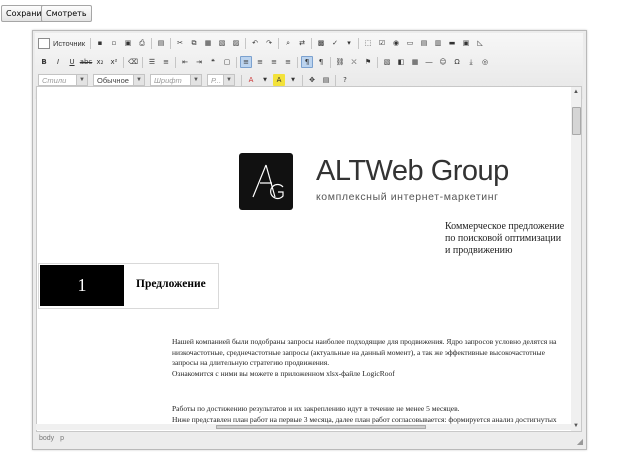 This screenshot has width=619, height=455. What do you see at coordinates (176, 80) in the screenshot?
I see `font-combo: Шрифт ▼` at bounding box center [176, 80].